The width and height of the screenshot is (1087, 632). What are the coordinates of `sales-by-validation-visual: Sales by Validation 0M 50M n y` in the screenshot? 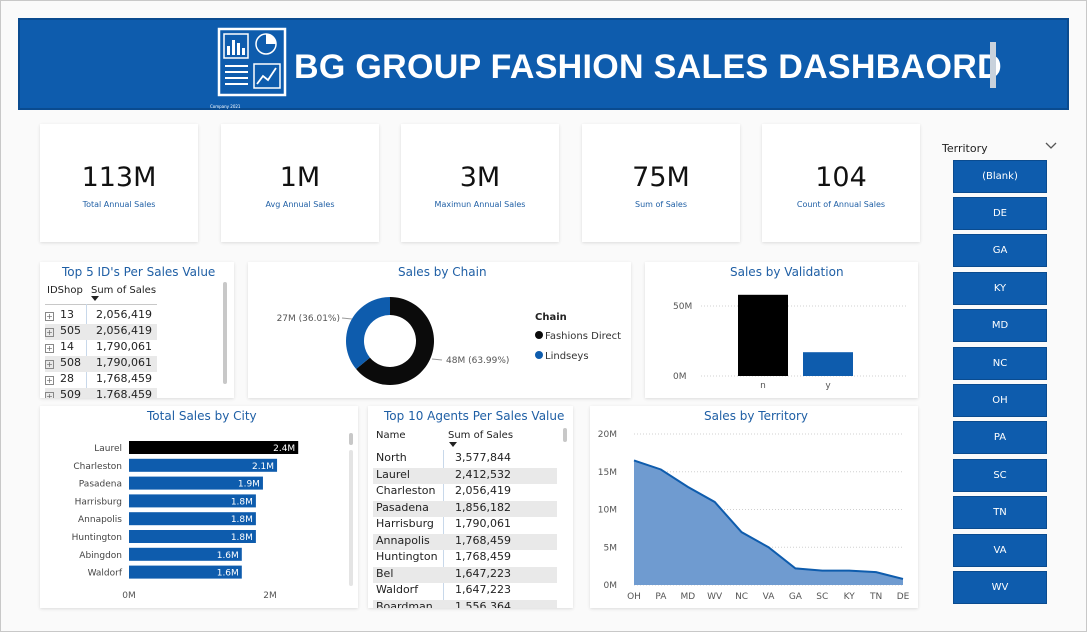 It's located at (781, 330).